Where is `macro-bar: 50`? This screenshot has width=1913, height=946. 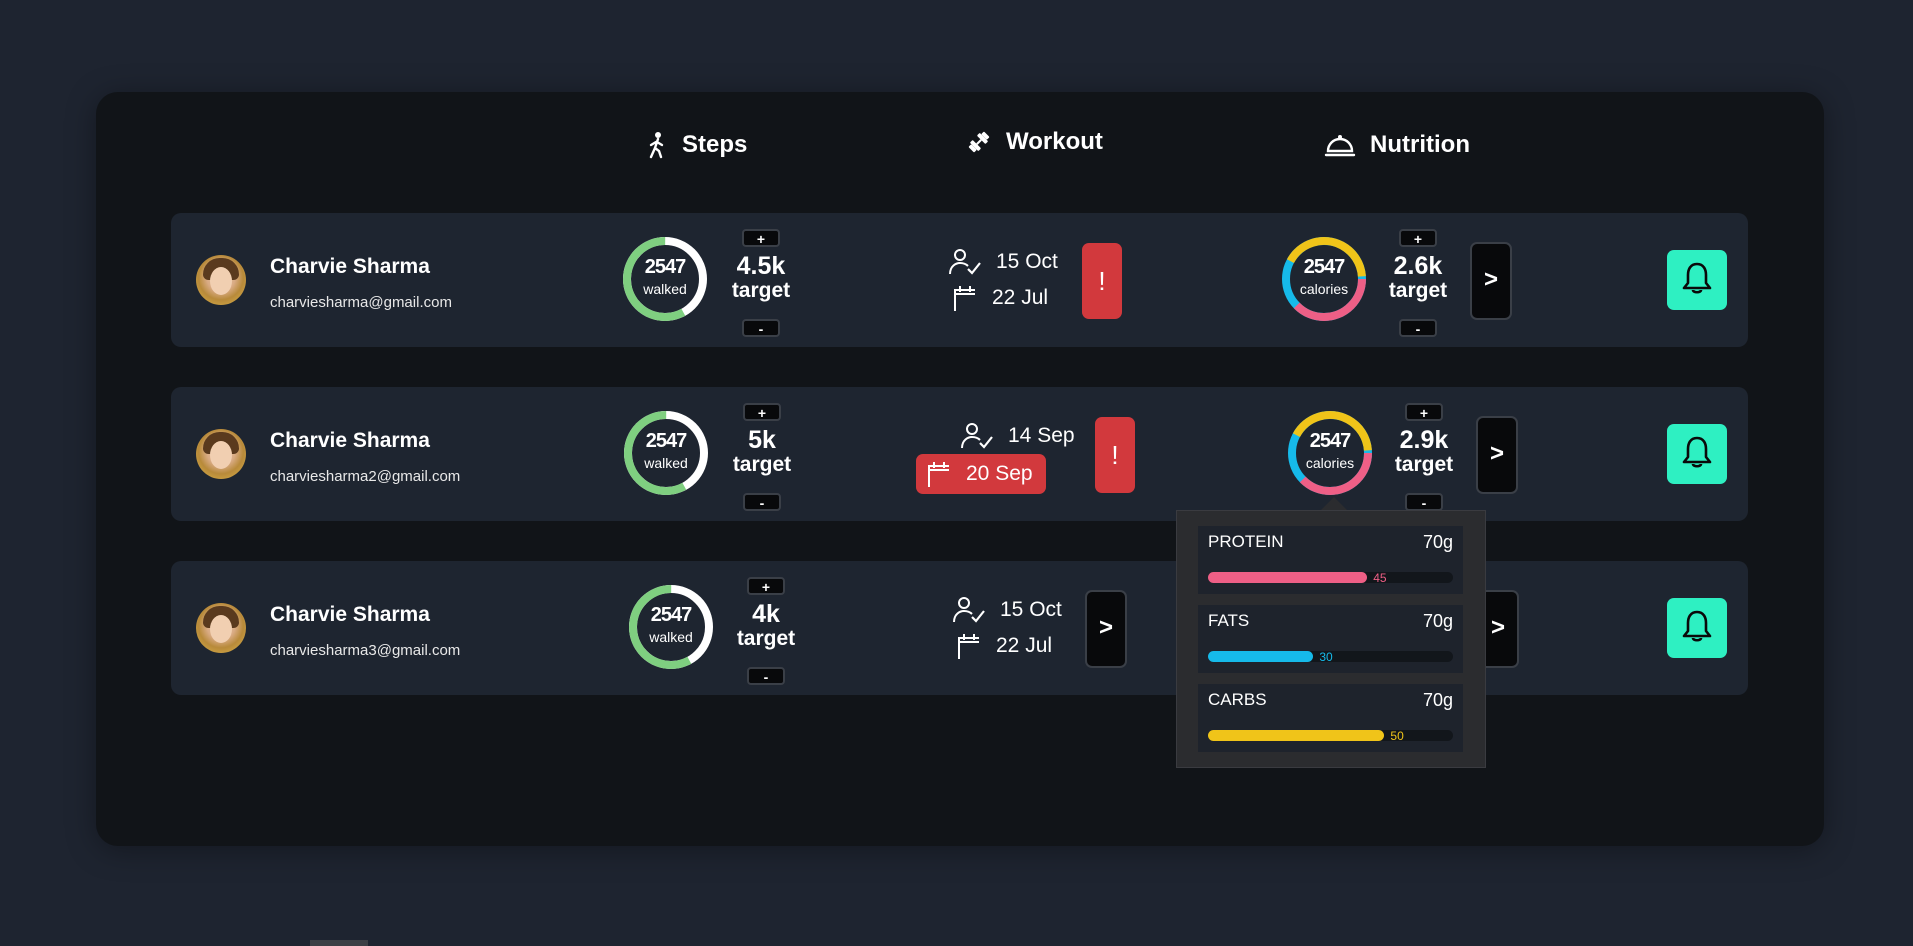
macro-bar: 50 is located at coordinates (1330, 736).